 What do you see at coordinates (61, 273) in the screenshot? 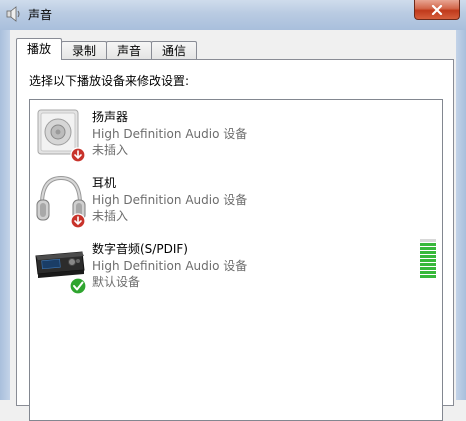
I see `spdif-default-icon` at bounding box center [61, 273].